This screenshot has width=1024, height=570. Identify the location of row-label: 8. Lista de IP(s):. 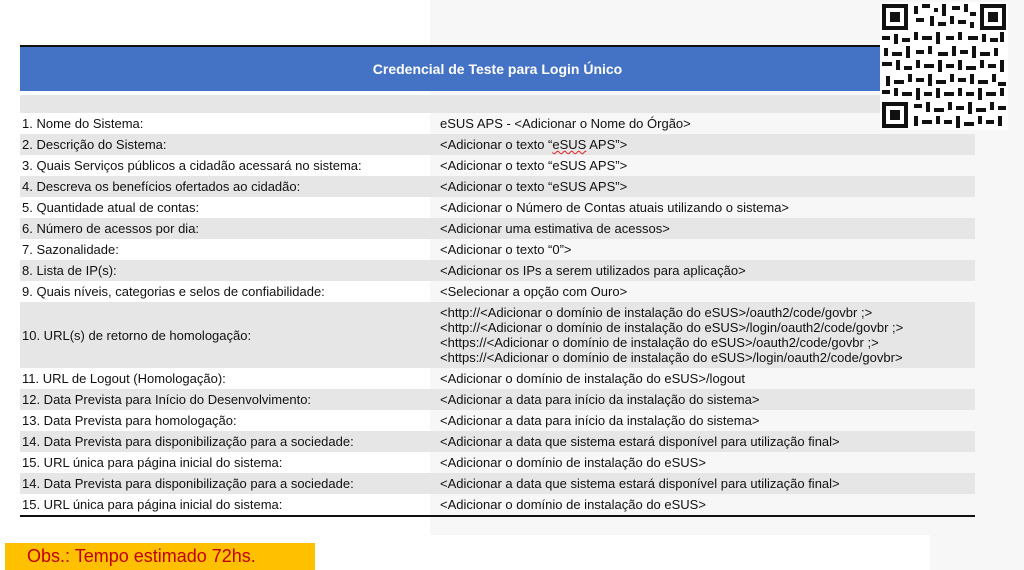
(69, 270).